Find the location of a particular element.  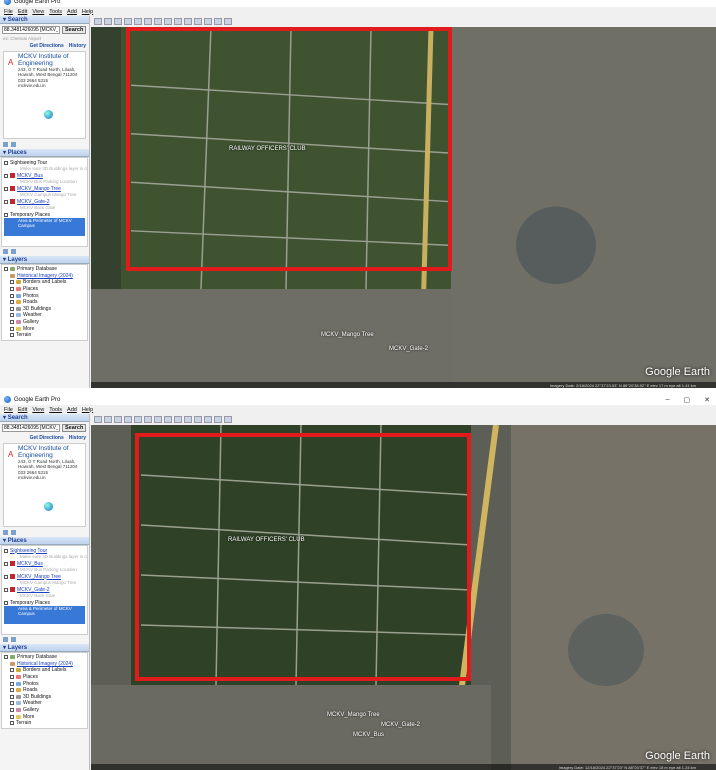

search-header: ▾ Search is located at coordinates (44, 20).